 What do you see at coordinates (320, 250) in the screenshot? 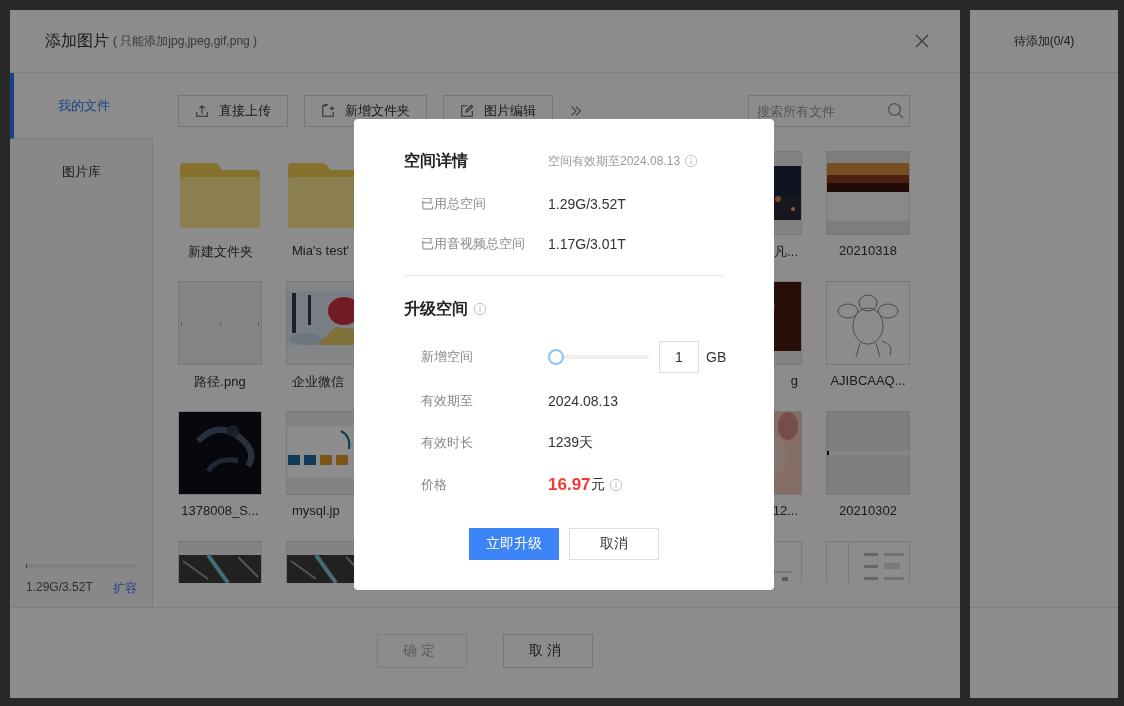
I see `file-name: Mia's test'` at bounding box center [320, 250].